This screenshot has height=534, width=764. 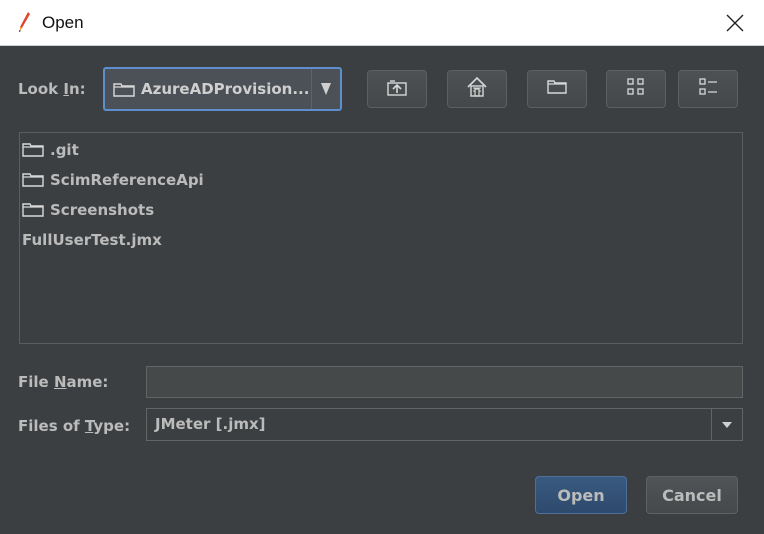 What do you see at coordinates (63, 22) in the screenshot?
I see `window-title: Open` at bounding box center [63, 22].